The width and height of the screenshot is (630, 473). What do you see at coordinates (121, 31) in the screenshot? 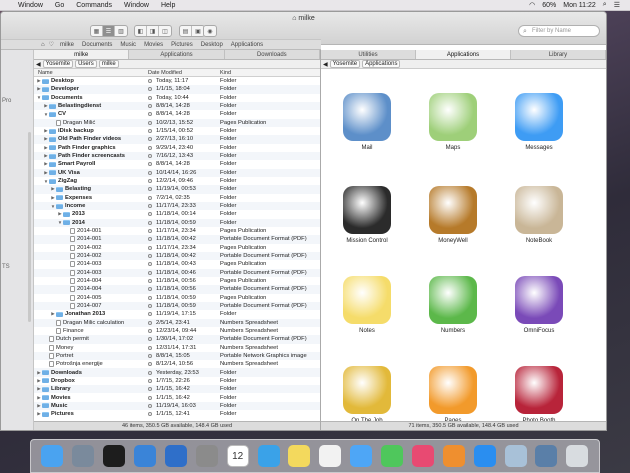
I see `column-view-button: ▥` at bounding box center [121, 31].